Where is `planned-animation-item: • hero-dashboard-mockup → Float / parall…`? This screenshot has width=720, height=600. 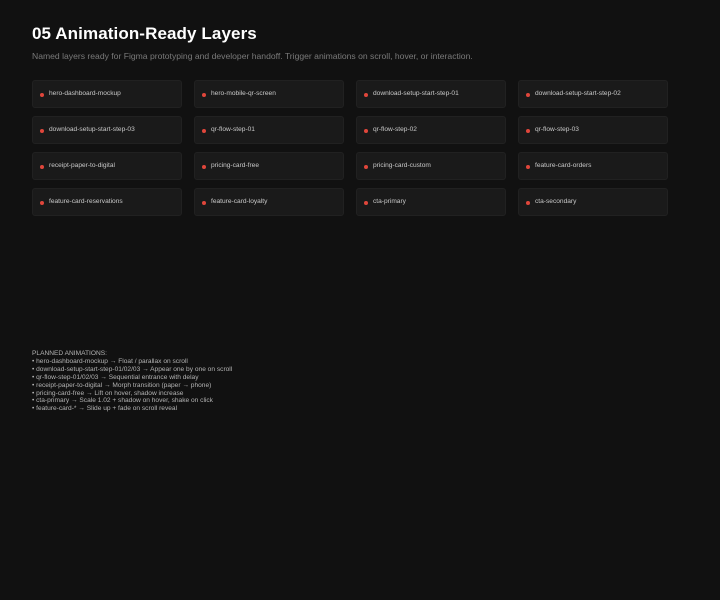 planned-animation-item: • hero-dashboard-mockup → Float / parall… is located at coordinates (110, 361).